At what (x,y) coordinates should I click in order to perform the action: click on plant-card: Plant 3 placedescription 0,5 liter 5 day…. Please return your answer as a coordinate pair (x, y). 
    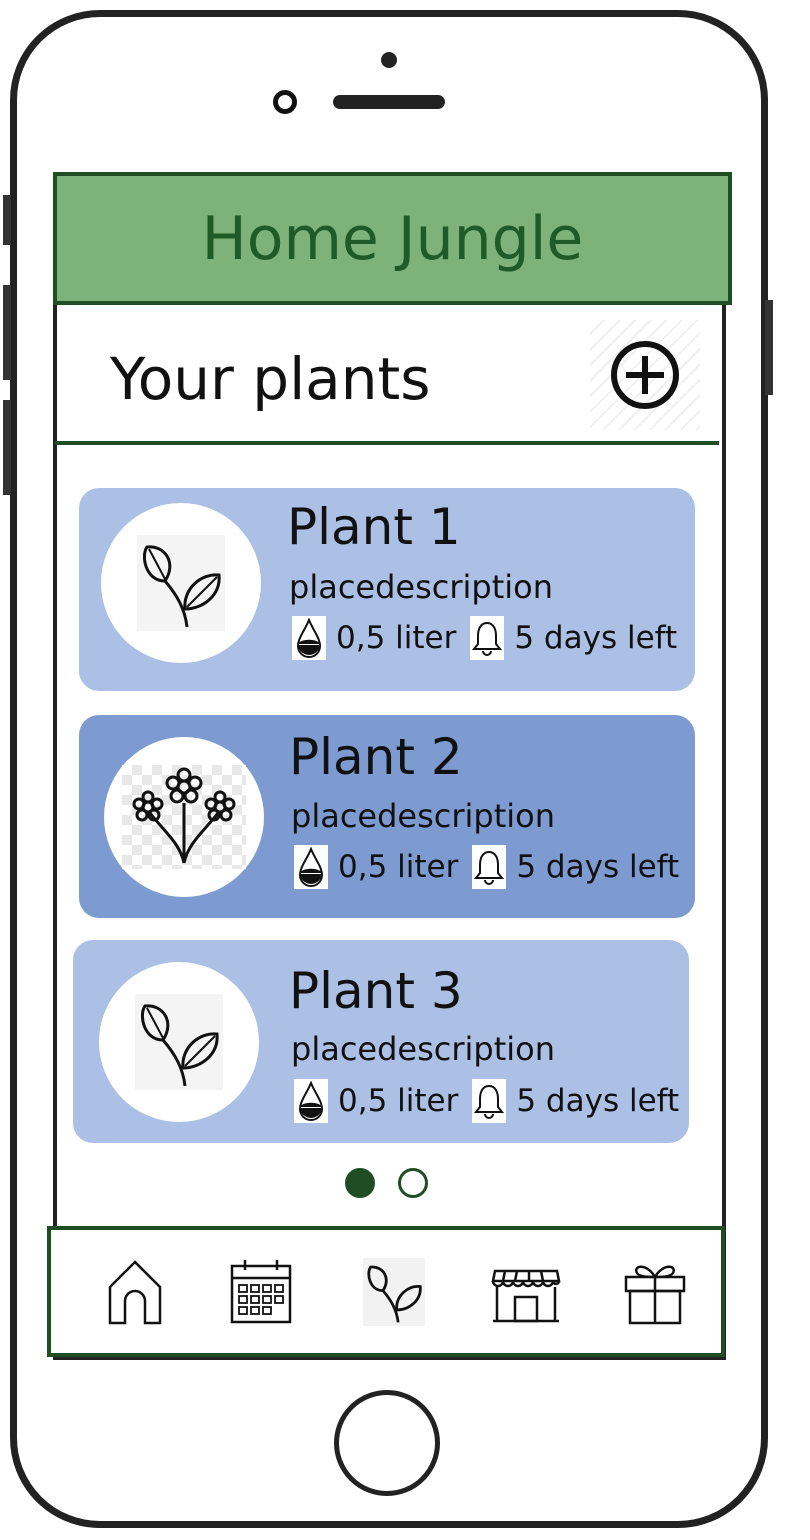
    Looking at the image, I should click on (381, 1041).